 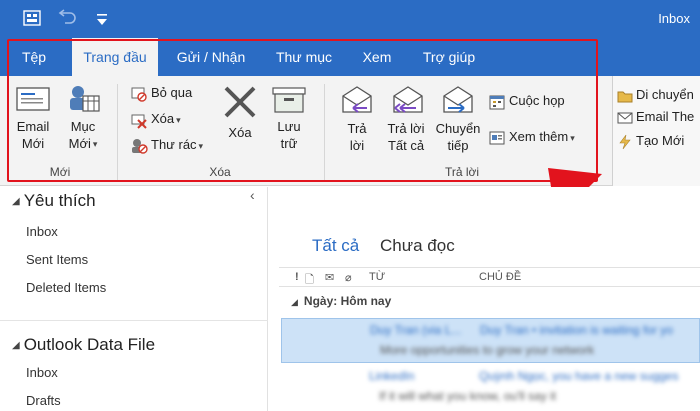 I want to click on folder-item: Drafts, so click(x=43, y=400).